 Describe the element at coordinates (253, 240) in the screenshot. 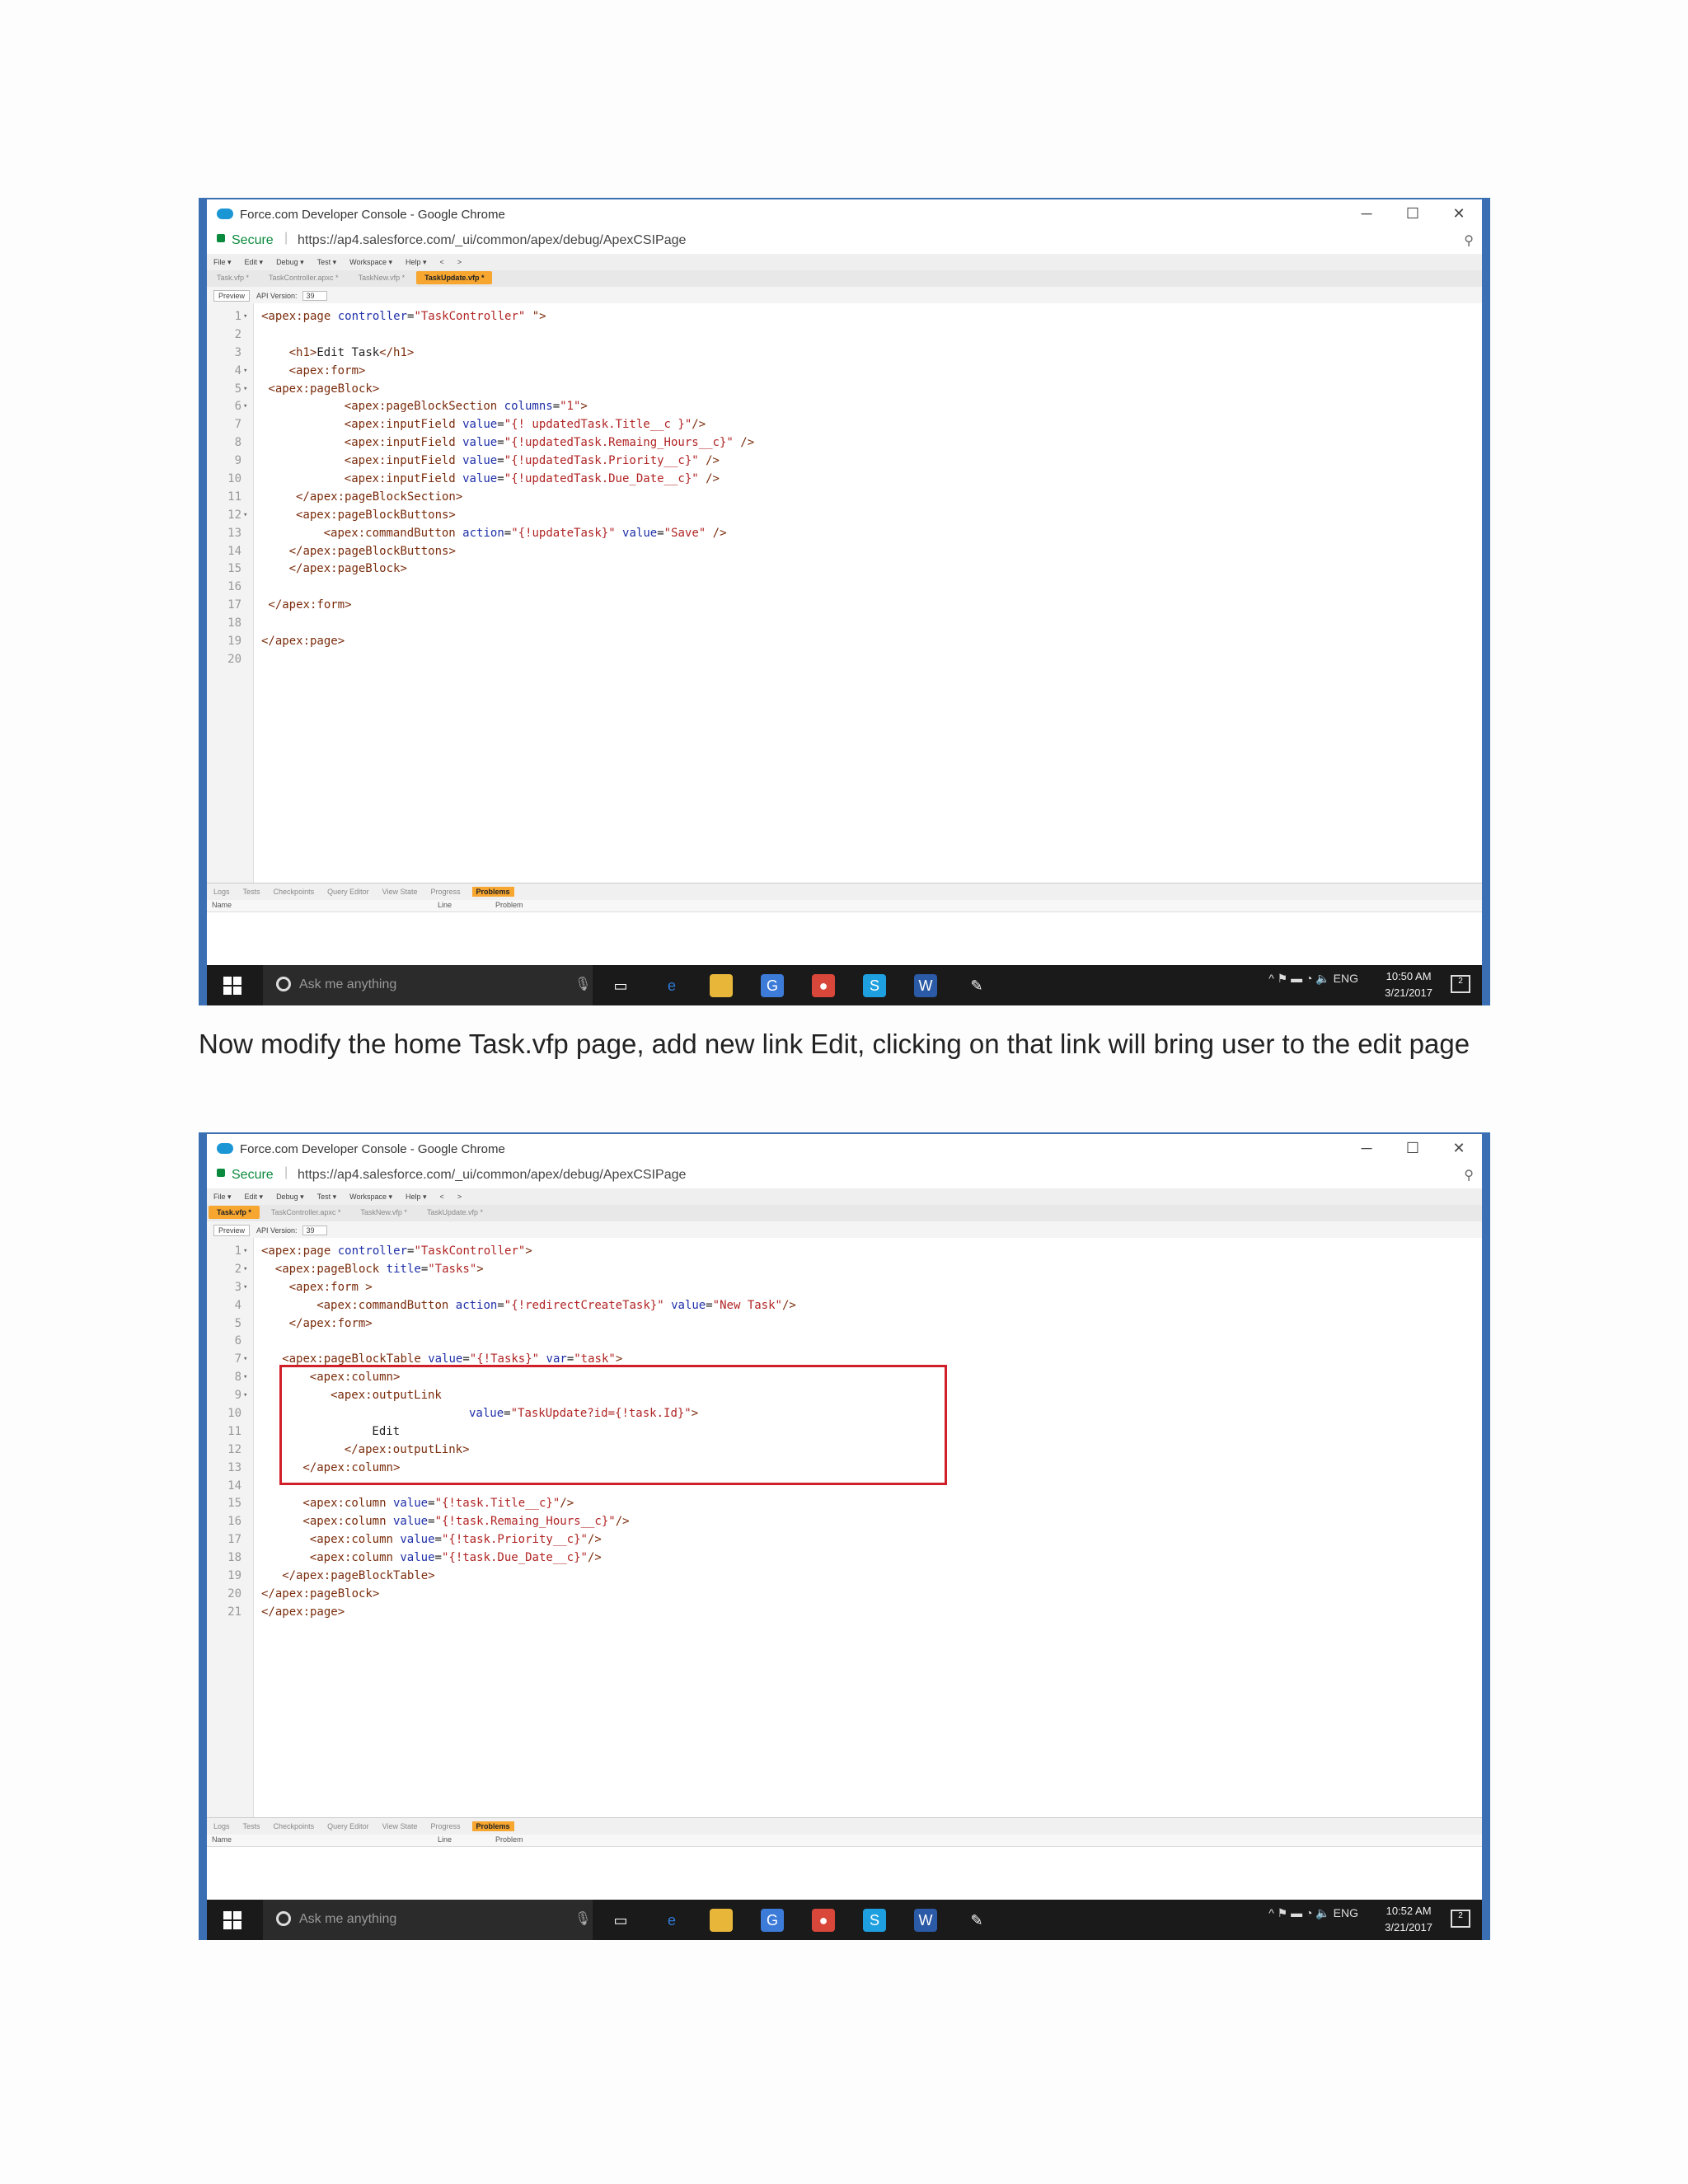

I see `secure-label: Secure` at that location.